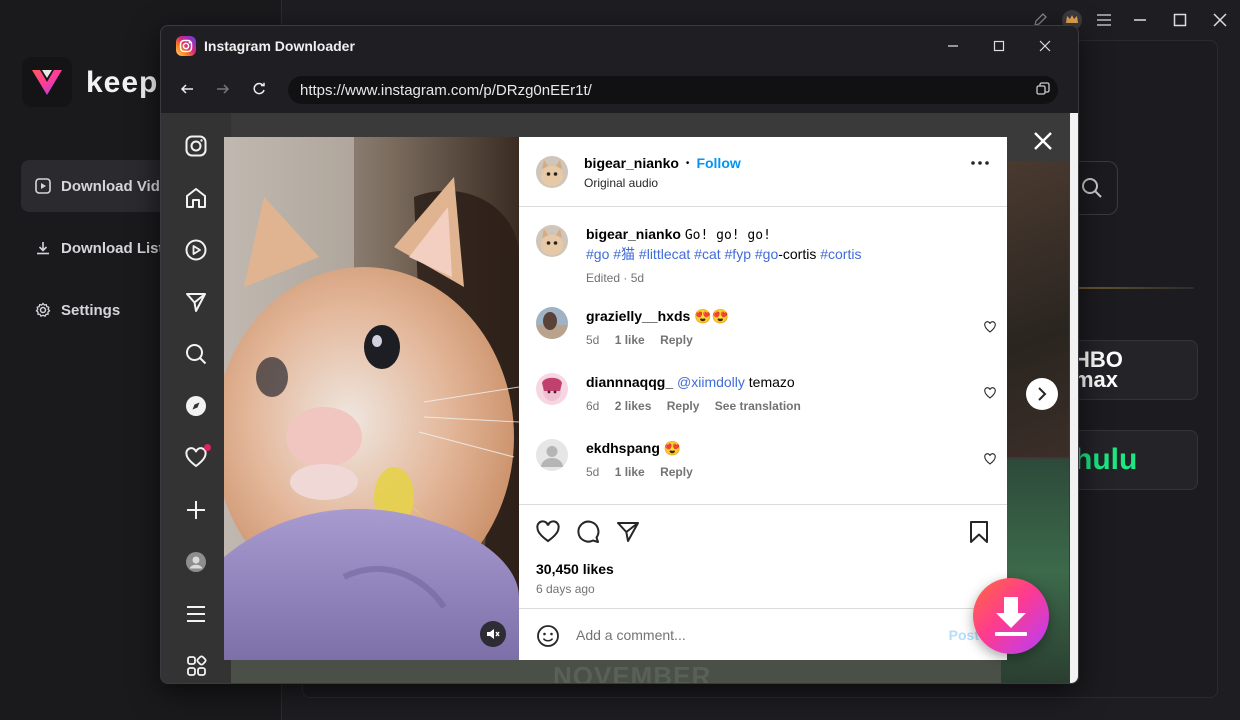  What do you see at coordinates (196, 666) in the screenshot?
I see `also-from-meta-icon` at bounding box center [196, 666].